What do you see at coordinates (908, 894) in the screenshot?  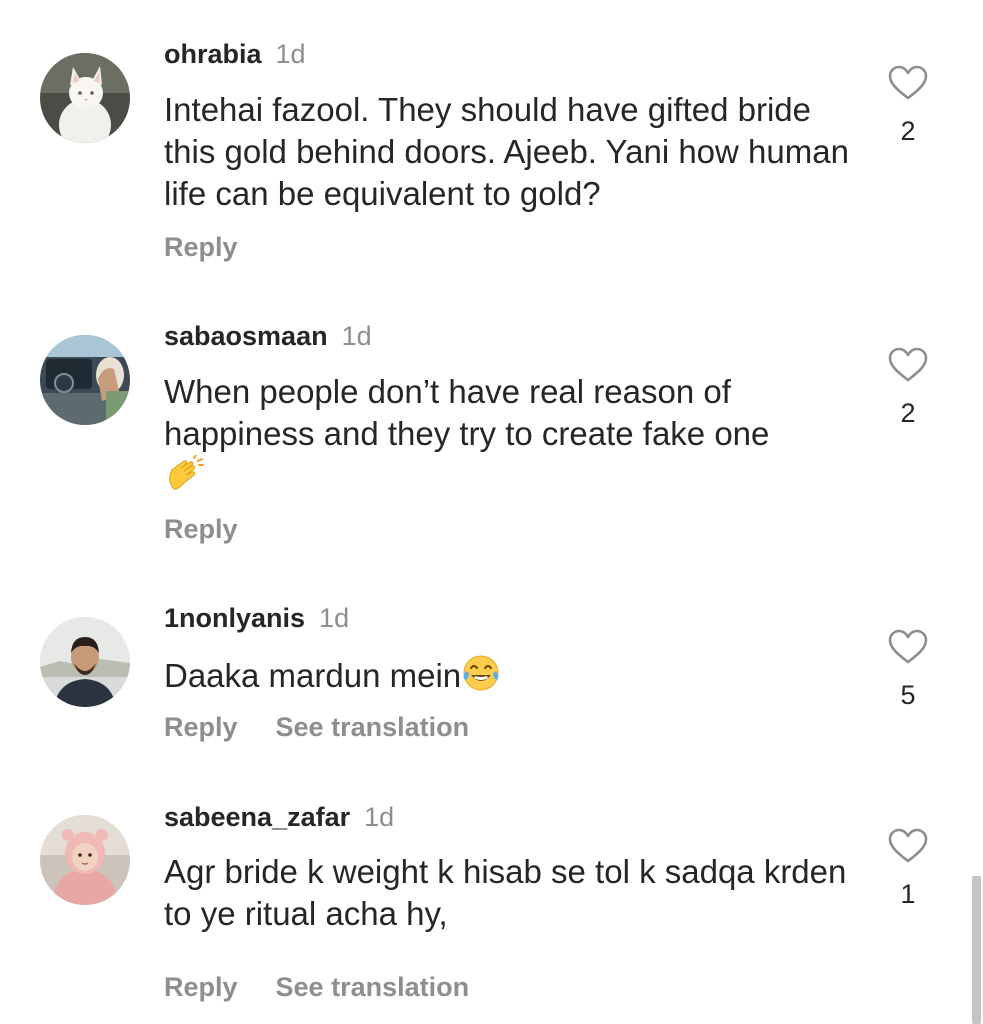 I see `like-count: 1` at bounding box center [908, 894].